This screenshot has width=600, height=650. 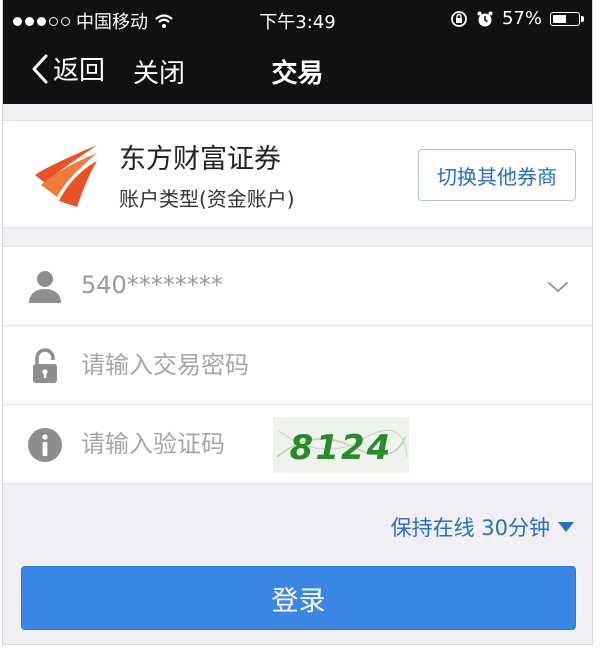 What do you see at coordinates (470, 528) in the screenshot?
I see `keep-online-label: 保持在线 30分钟` at bounding box center [470, 528].